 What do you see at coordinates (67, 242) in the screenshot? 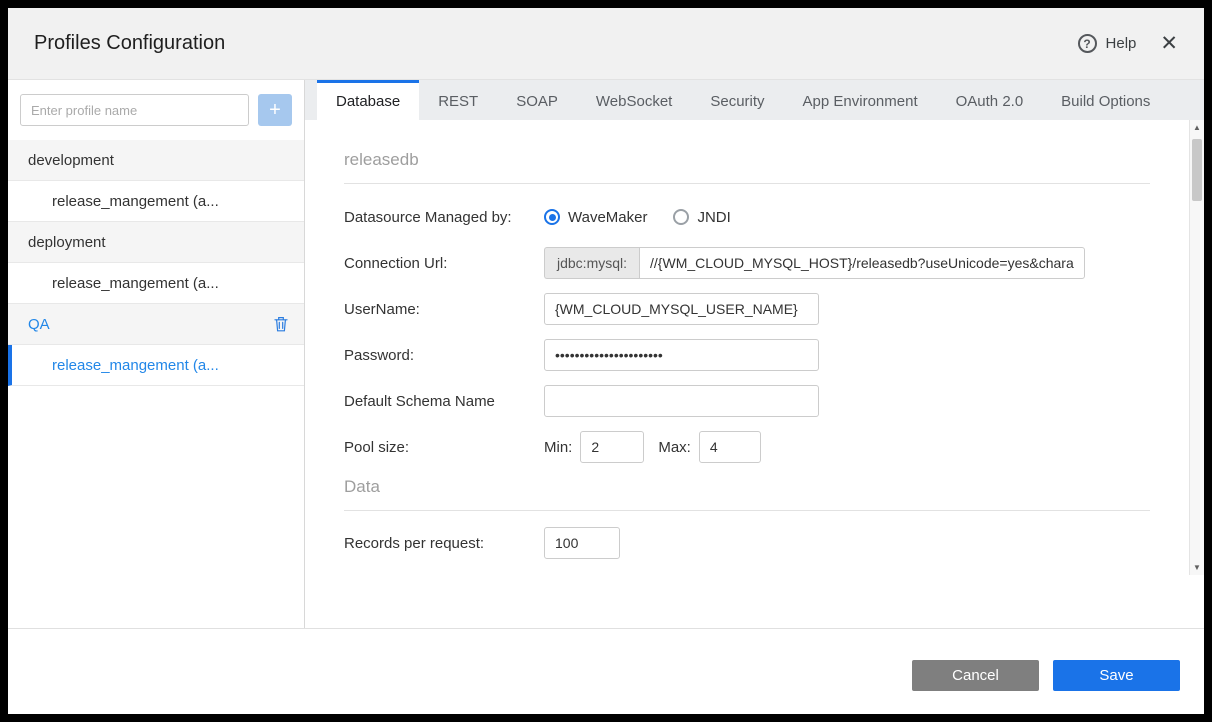
I see `profile-group-label: deployment` at bounding box center [67, 242].